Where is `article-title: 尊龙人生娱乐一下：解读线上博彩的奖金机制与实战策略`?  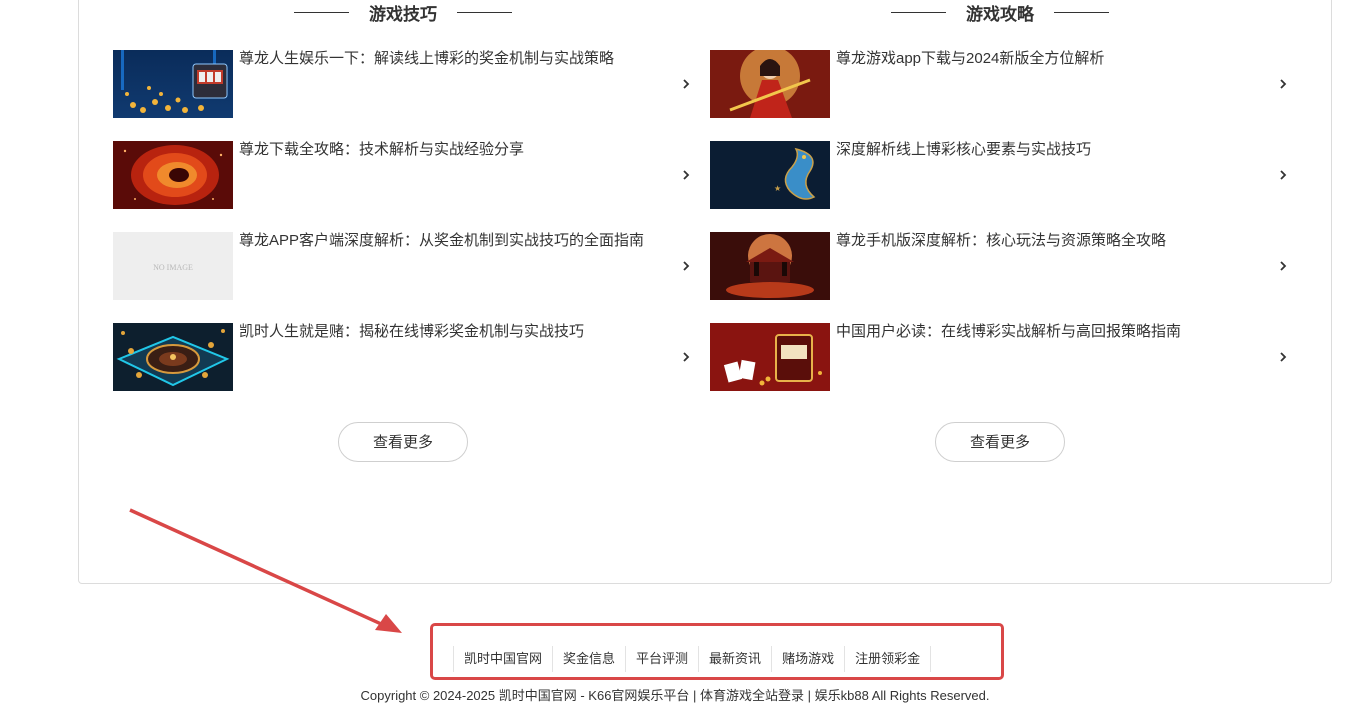
article-title: 尊龙人生娱乐一下：解读线上博彩的奖金机制与实战策略 is located at coordinates (426, 59).